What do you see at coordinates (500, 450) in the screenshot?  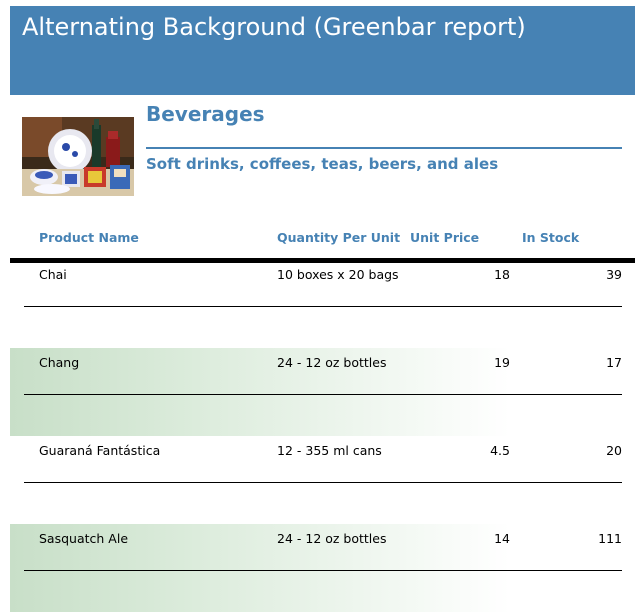 I see `product-unit-price: 4.5` at bounding box center [500, 450].